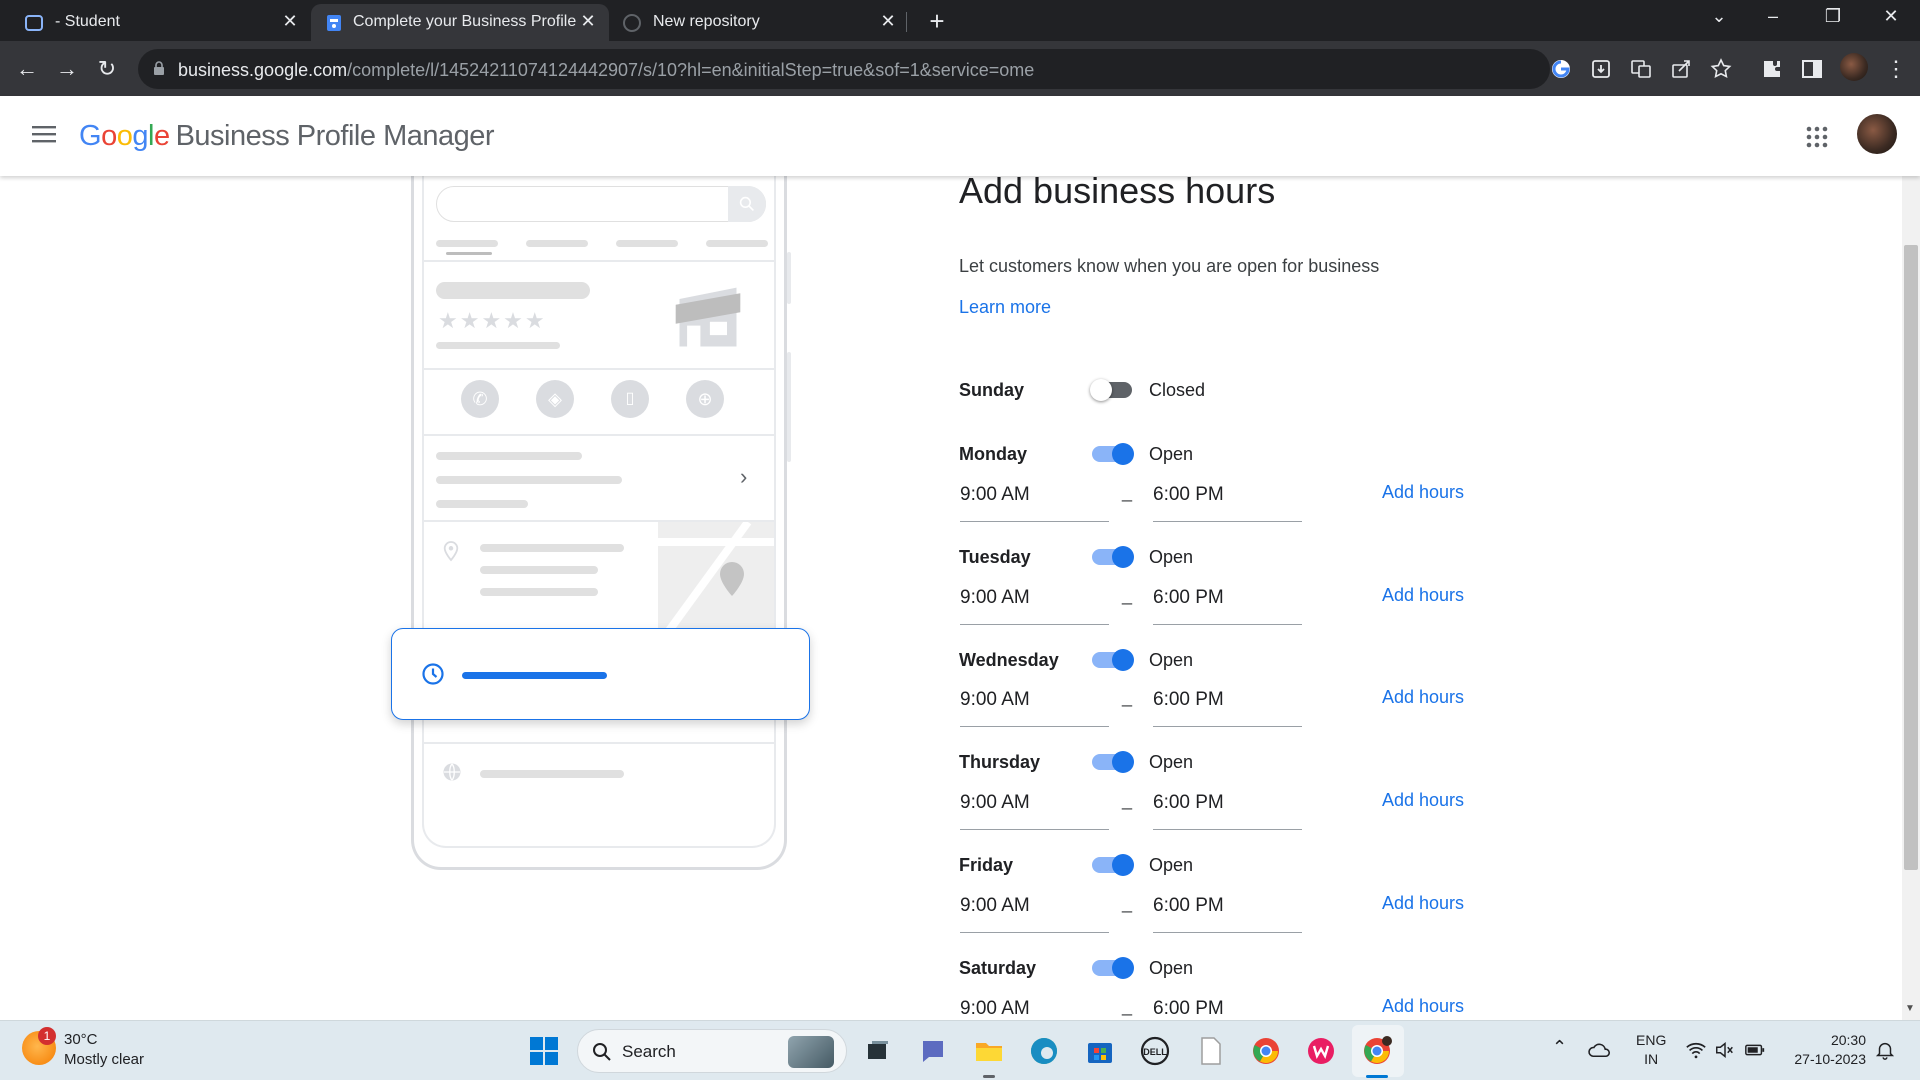 This screenshot has width=1920, height=1080. What do you see at coordinates (67, 69) in the screenshot?
I see `forward-button: →` at bounding box center [67, 69].